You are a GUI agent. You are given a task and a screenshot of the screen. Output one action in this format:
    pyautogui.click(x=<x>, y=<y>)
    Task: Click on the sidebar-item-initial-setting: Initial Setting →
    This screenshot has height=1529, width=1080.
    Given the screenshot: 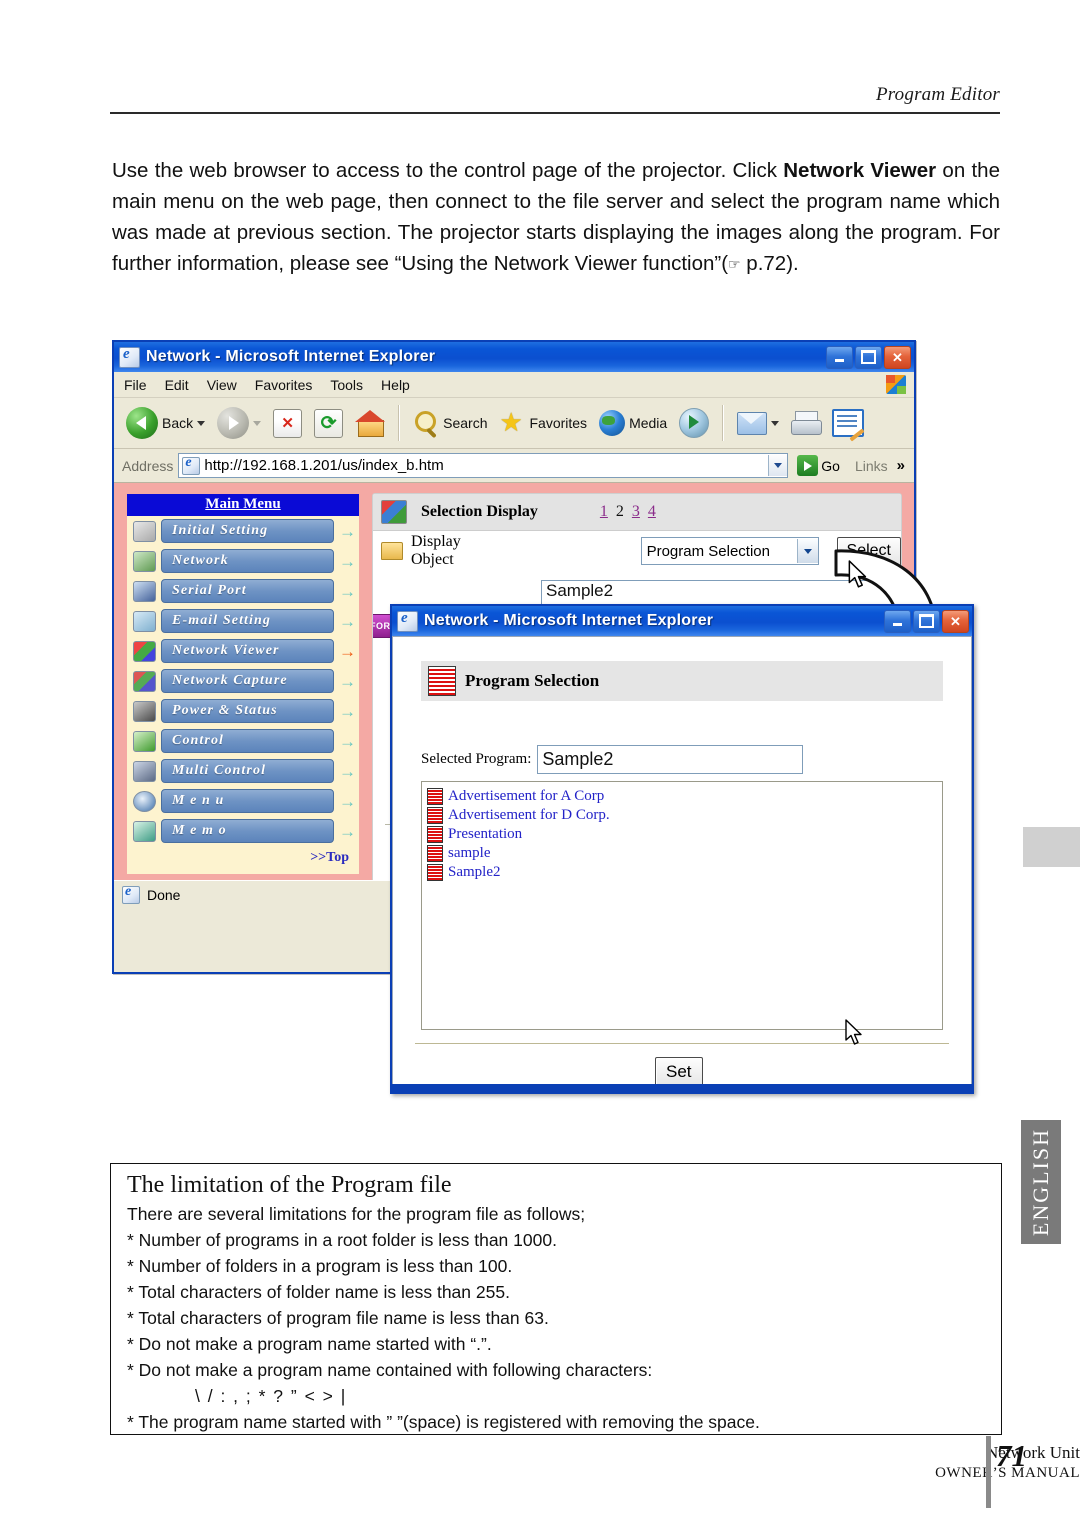 What is the action you would take?
    pyautogui.click(x=243, y=531)
    